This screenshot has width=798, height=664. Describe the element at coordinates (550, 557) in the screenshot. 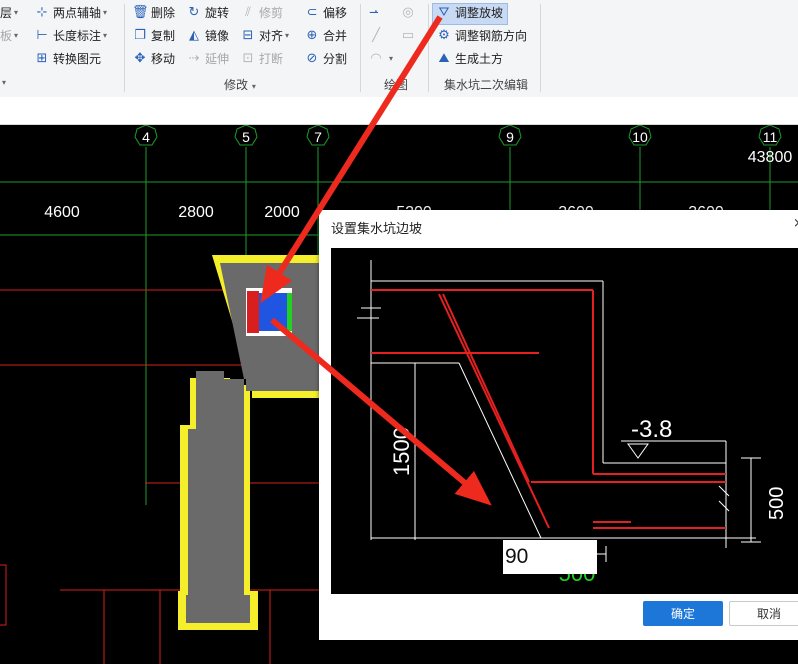

I see `slope-angle-input` at that location.